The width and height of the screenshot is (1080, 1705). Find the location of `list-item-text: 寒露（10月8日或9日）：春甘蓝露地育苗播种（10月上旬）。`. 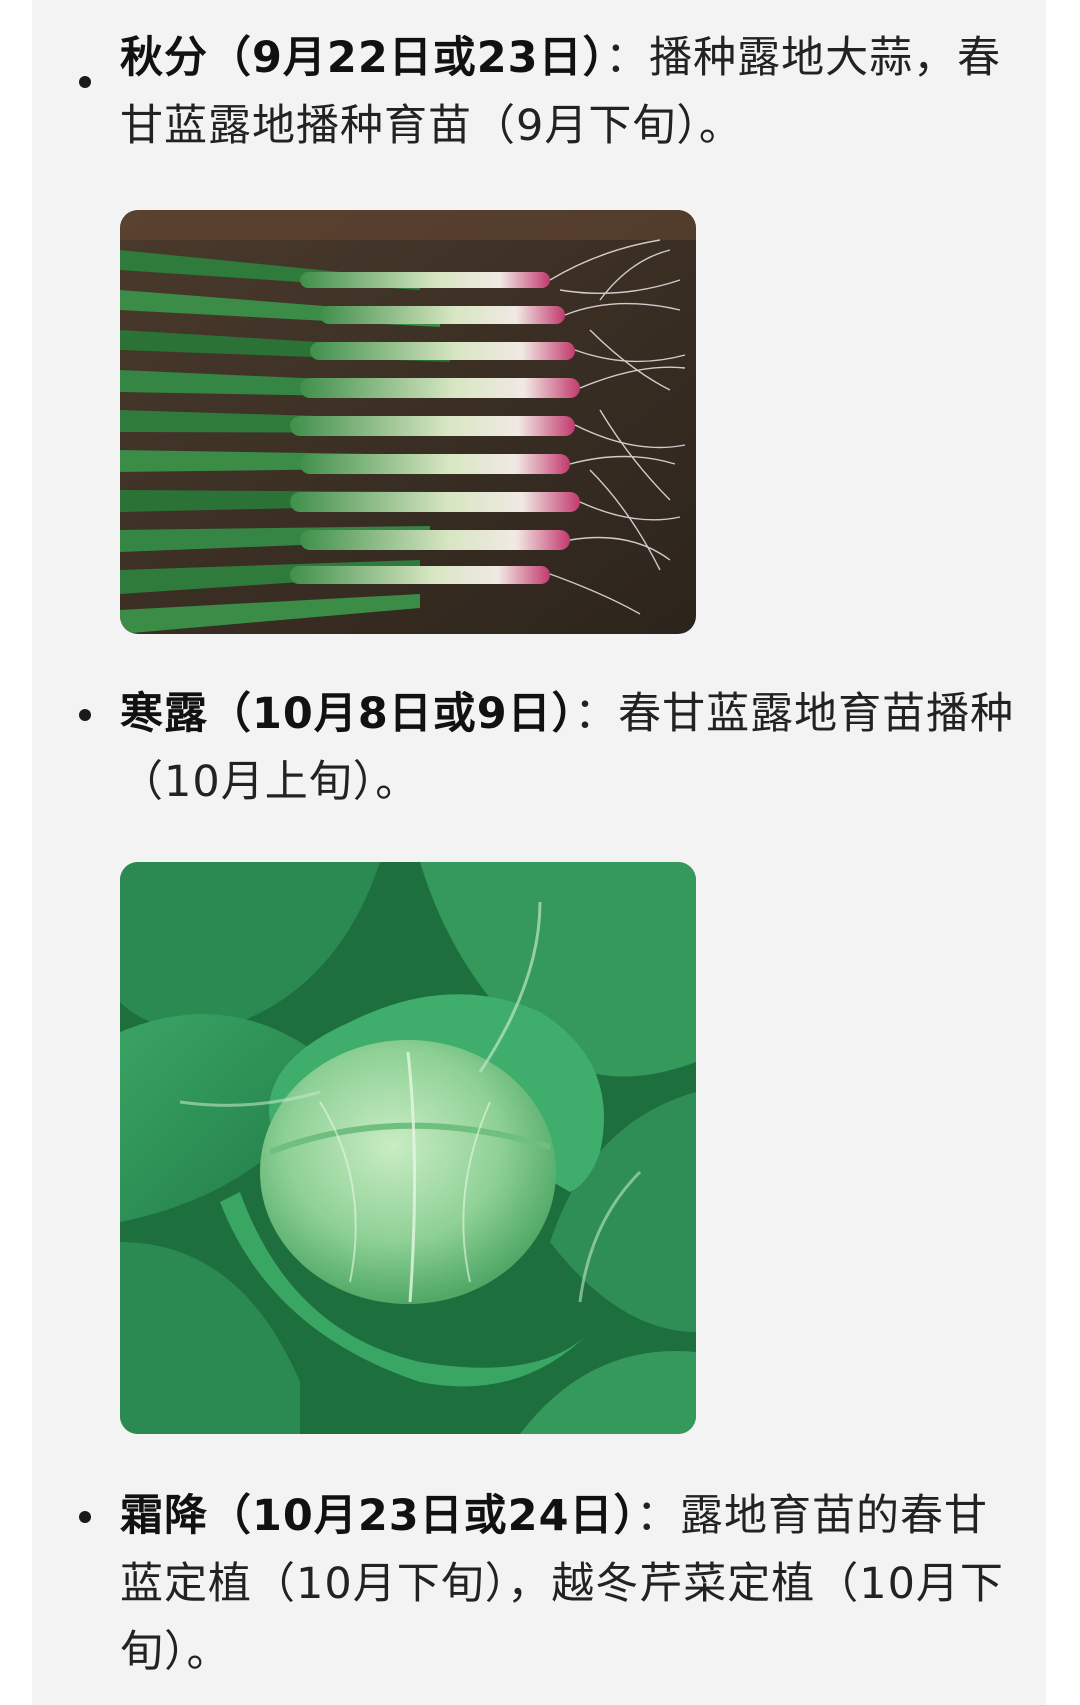

list-item-text: 寒露（10月8日或9日）：春甘蓝露地育苗播种（10月上旬）。 is located at coordinates (570, 748).